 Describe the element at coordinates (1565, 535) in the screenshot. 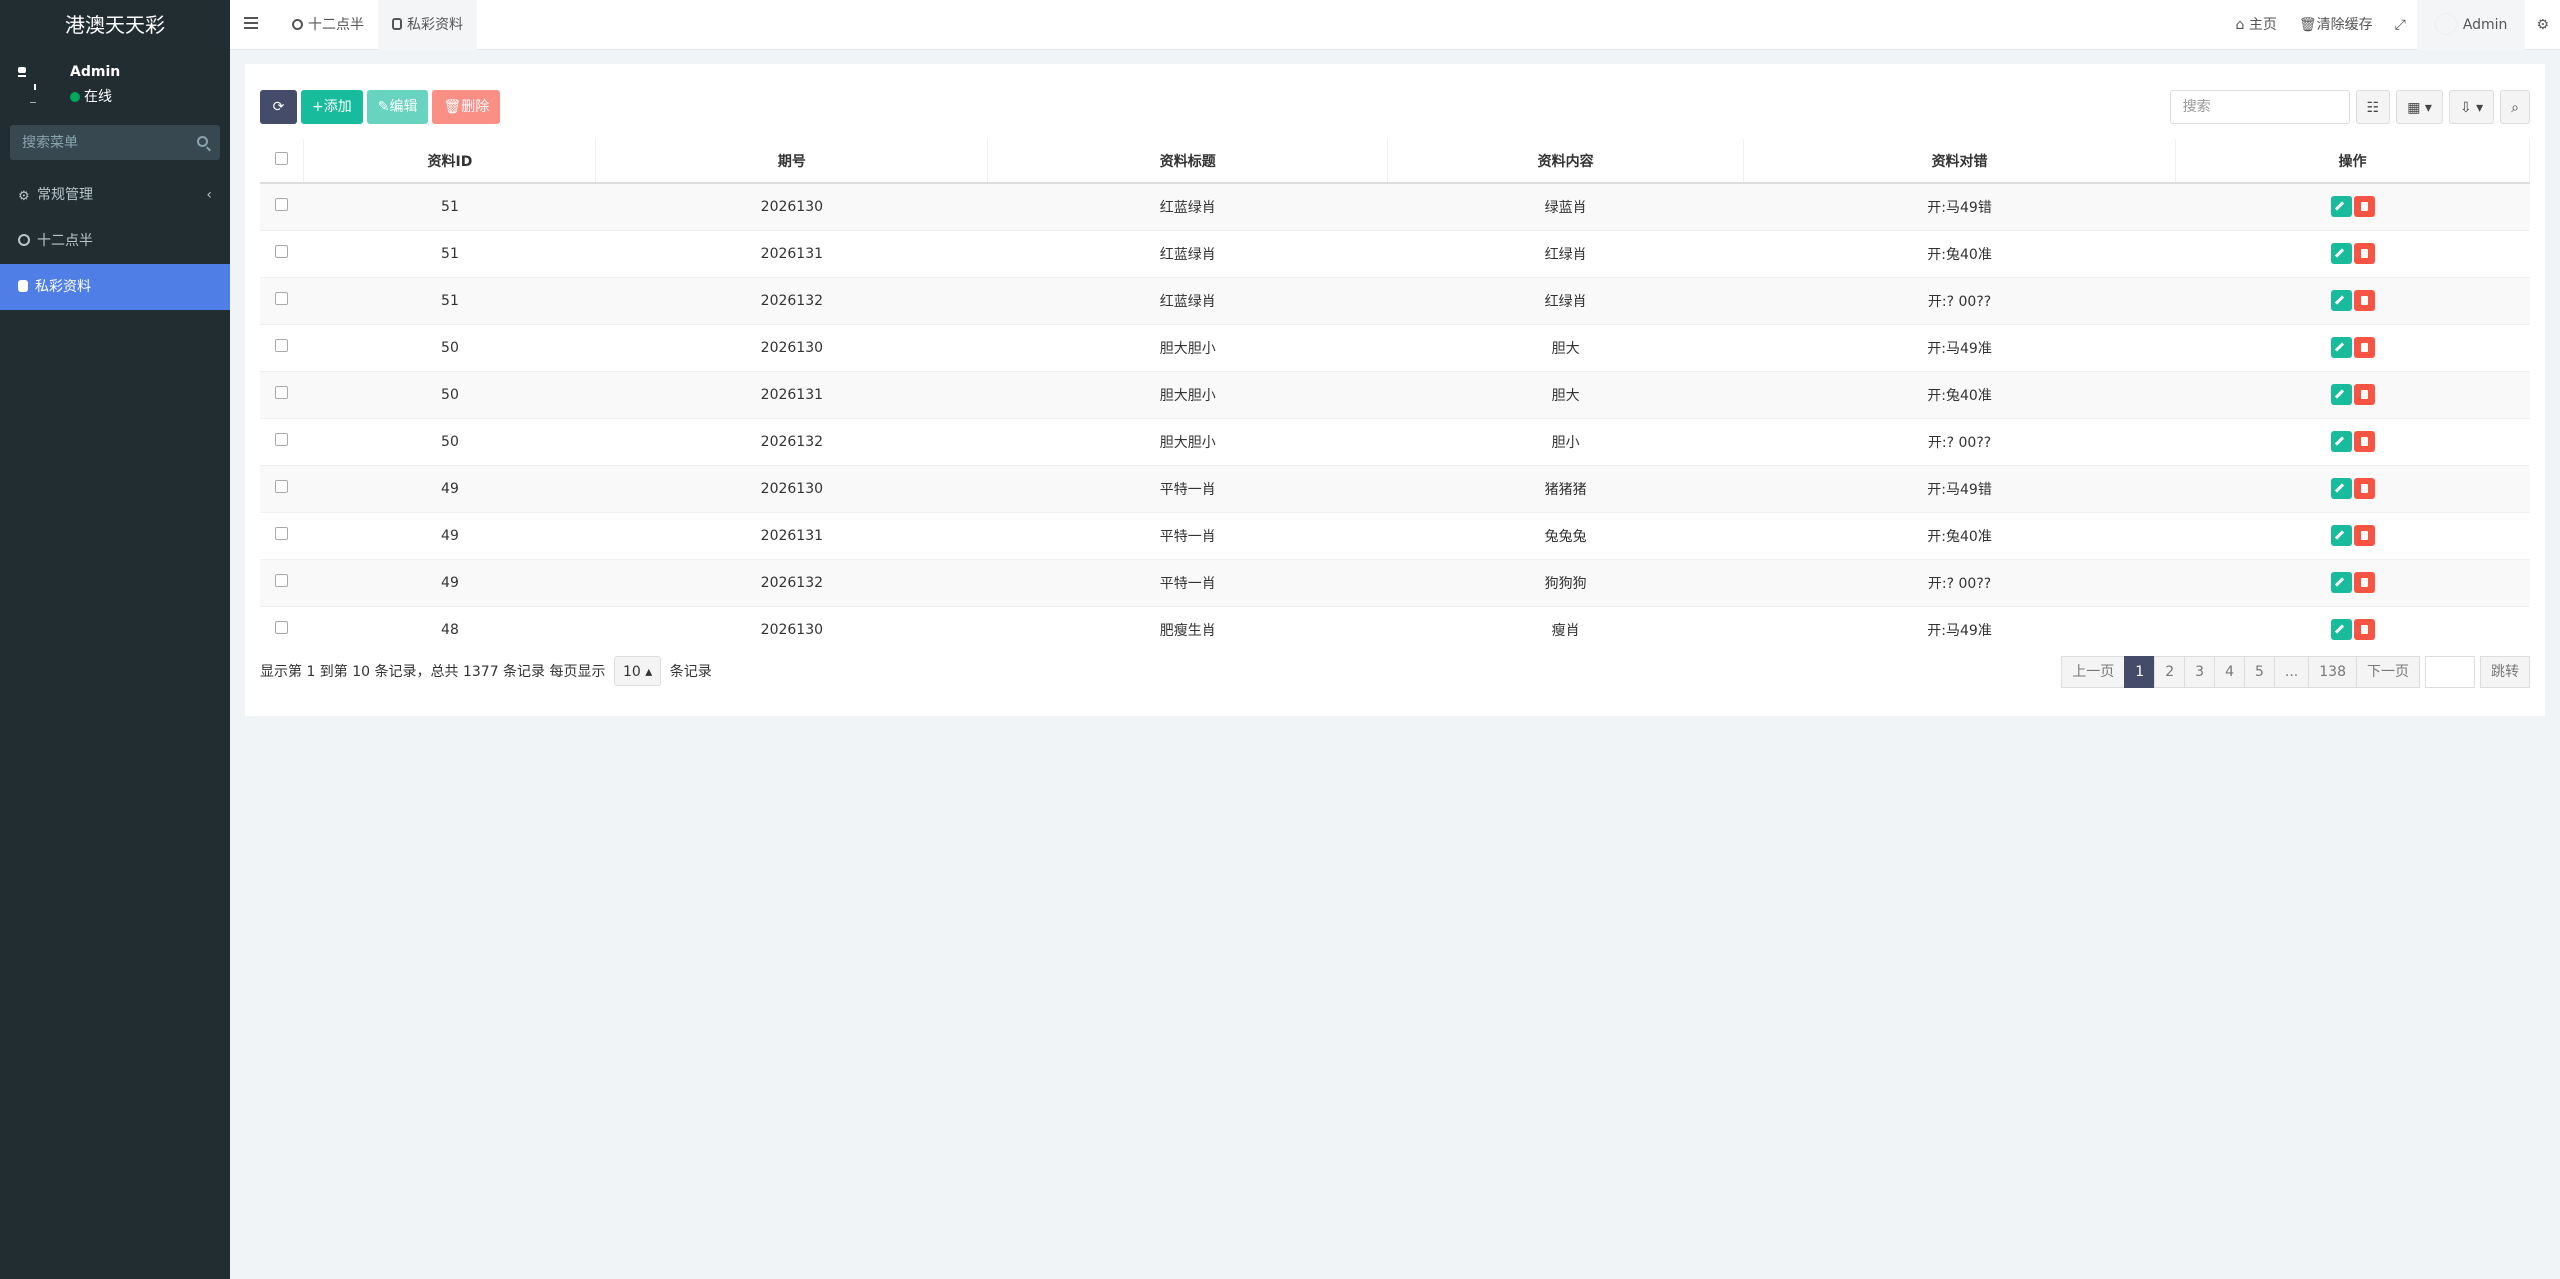

I see `table-cell: 兔兔兔` at that location.